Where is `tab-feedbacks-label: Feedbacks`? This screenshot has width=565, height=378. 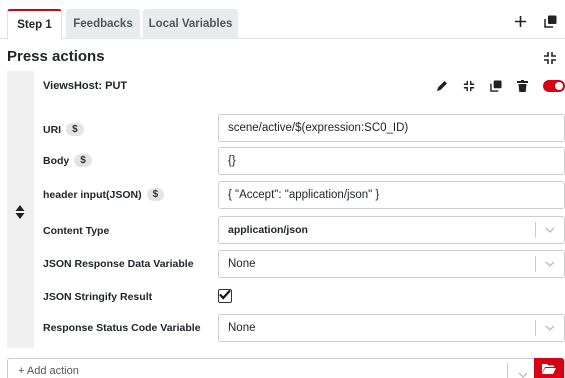 tab-feedbacks-label: Feedbacks is located at coordinates (103, 24).